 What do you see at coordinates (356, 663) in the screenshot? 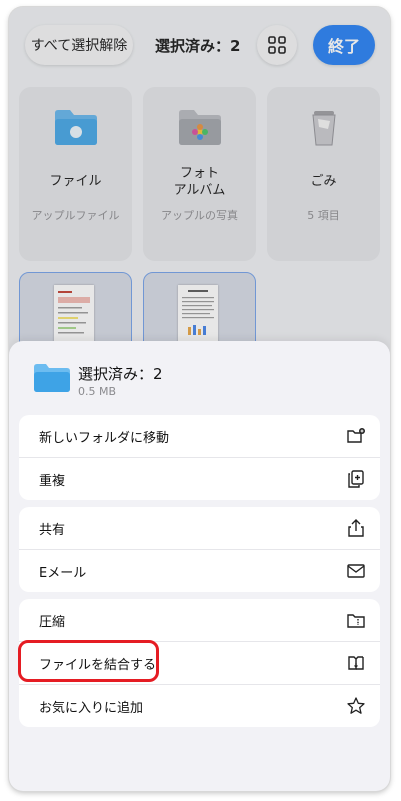
I see `merge-icon` at bounding box center [356, 663].